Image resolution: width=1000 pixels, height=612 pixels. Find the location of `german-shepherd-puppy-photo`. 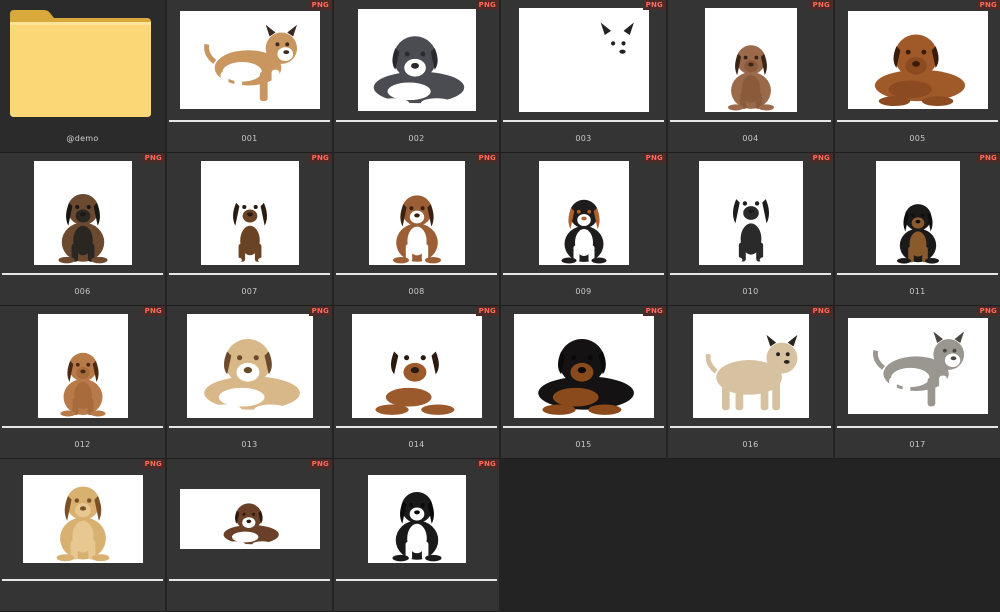

german-shepherd-puppy-photo is located at coordinates (917, 213).